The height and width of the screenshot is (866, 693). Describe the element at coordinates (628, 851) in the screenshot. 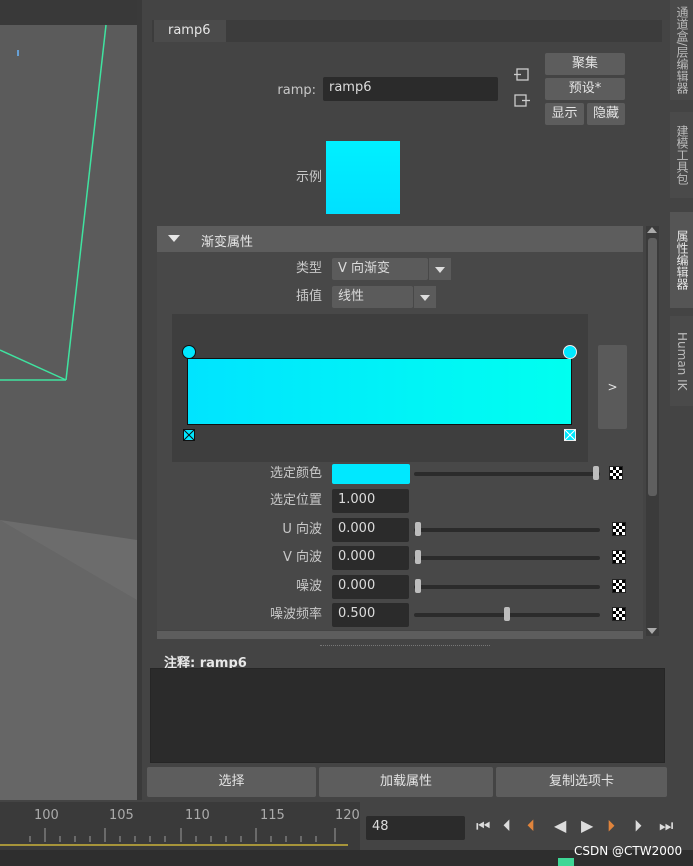

I see `watermark: CSDN @CTW2000` at that location.